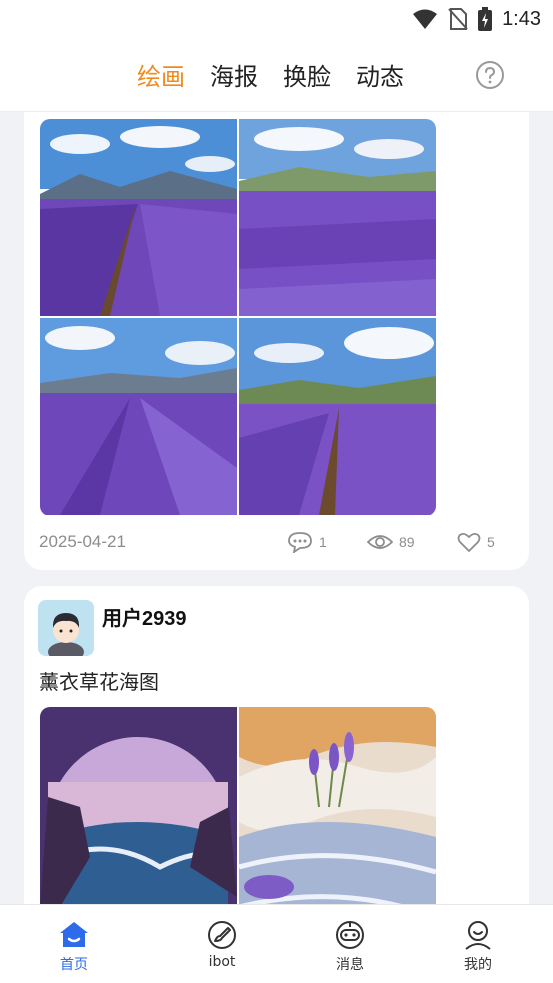 This screenshot has width=553, height=983. What do you see at coordinates (99, 682) in the screenshot?
I see `post-title: 薰衣草花海图` at bounding box center [99, 682].